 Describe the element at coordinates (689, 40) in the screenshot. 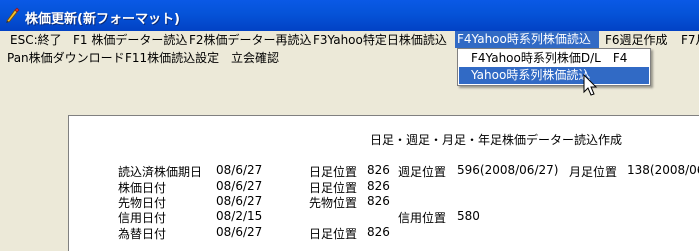

I see `menu-f7-monthly: F7月` at that location.